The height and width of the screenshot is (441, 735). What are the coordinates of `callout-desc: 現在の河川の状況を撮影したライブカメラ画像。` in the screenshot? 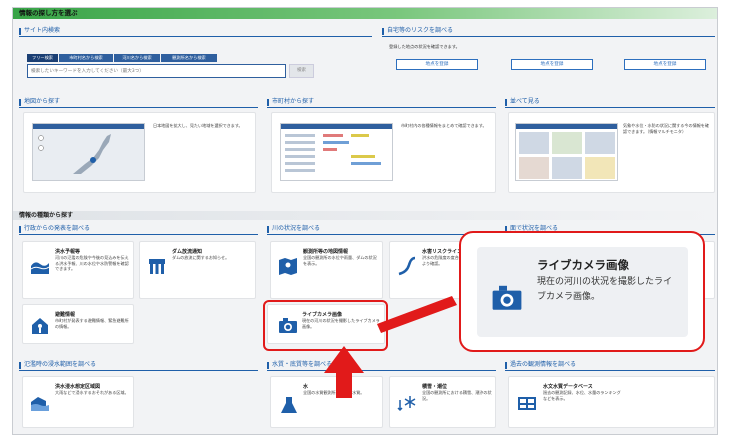 It's located at (605, 289).